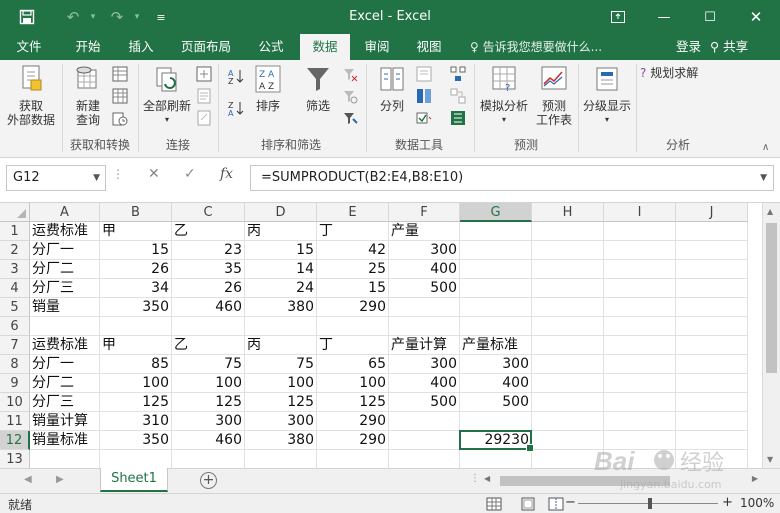  What do you see at coordinates (208, 269) in the screenshot?
I see `cell-c3: 35` at bounding box center [208, 269].